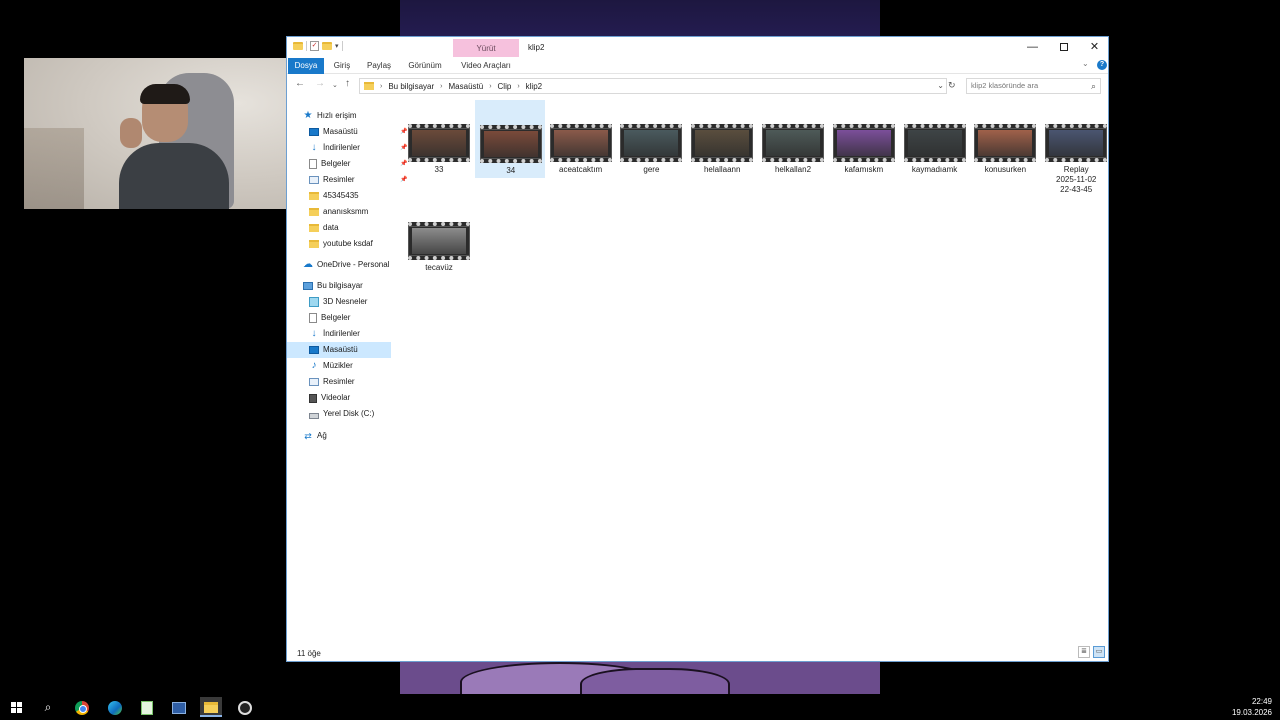 The image size is (1280, 720). What do you see at coordinates (411, 86) in the screenshot?
I see `breadcrumb-this-pc: Bu bilgisayar` at bounding box center [411, 86].